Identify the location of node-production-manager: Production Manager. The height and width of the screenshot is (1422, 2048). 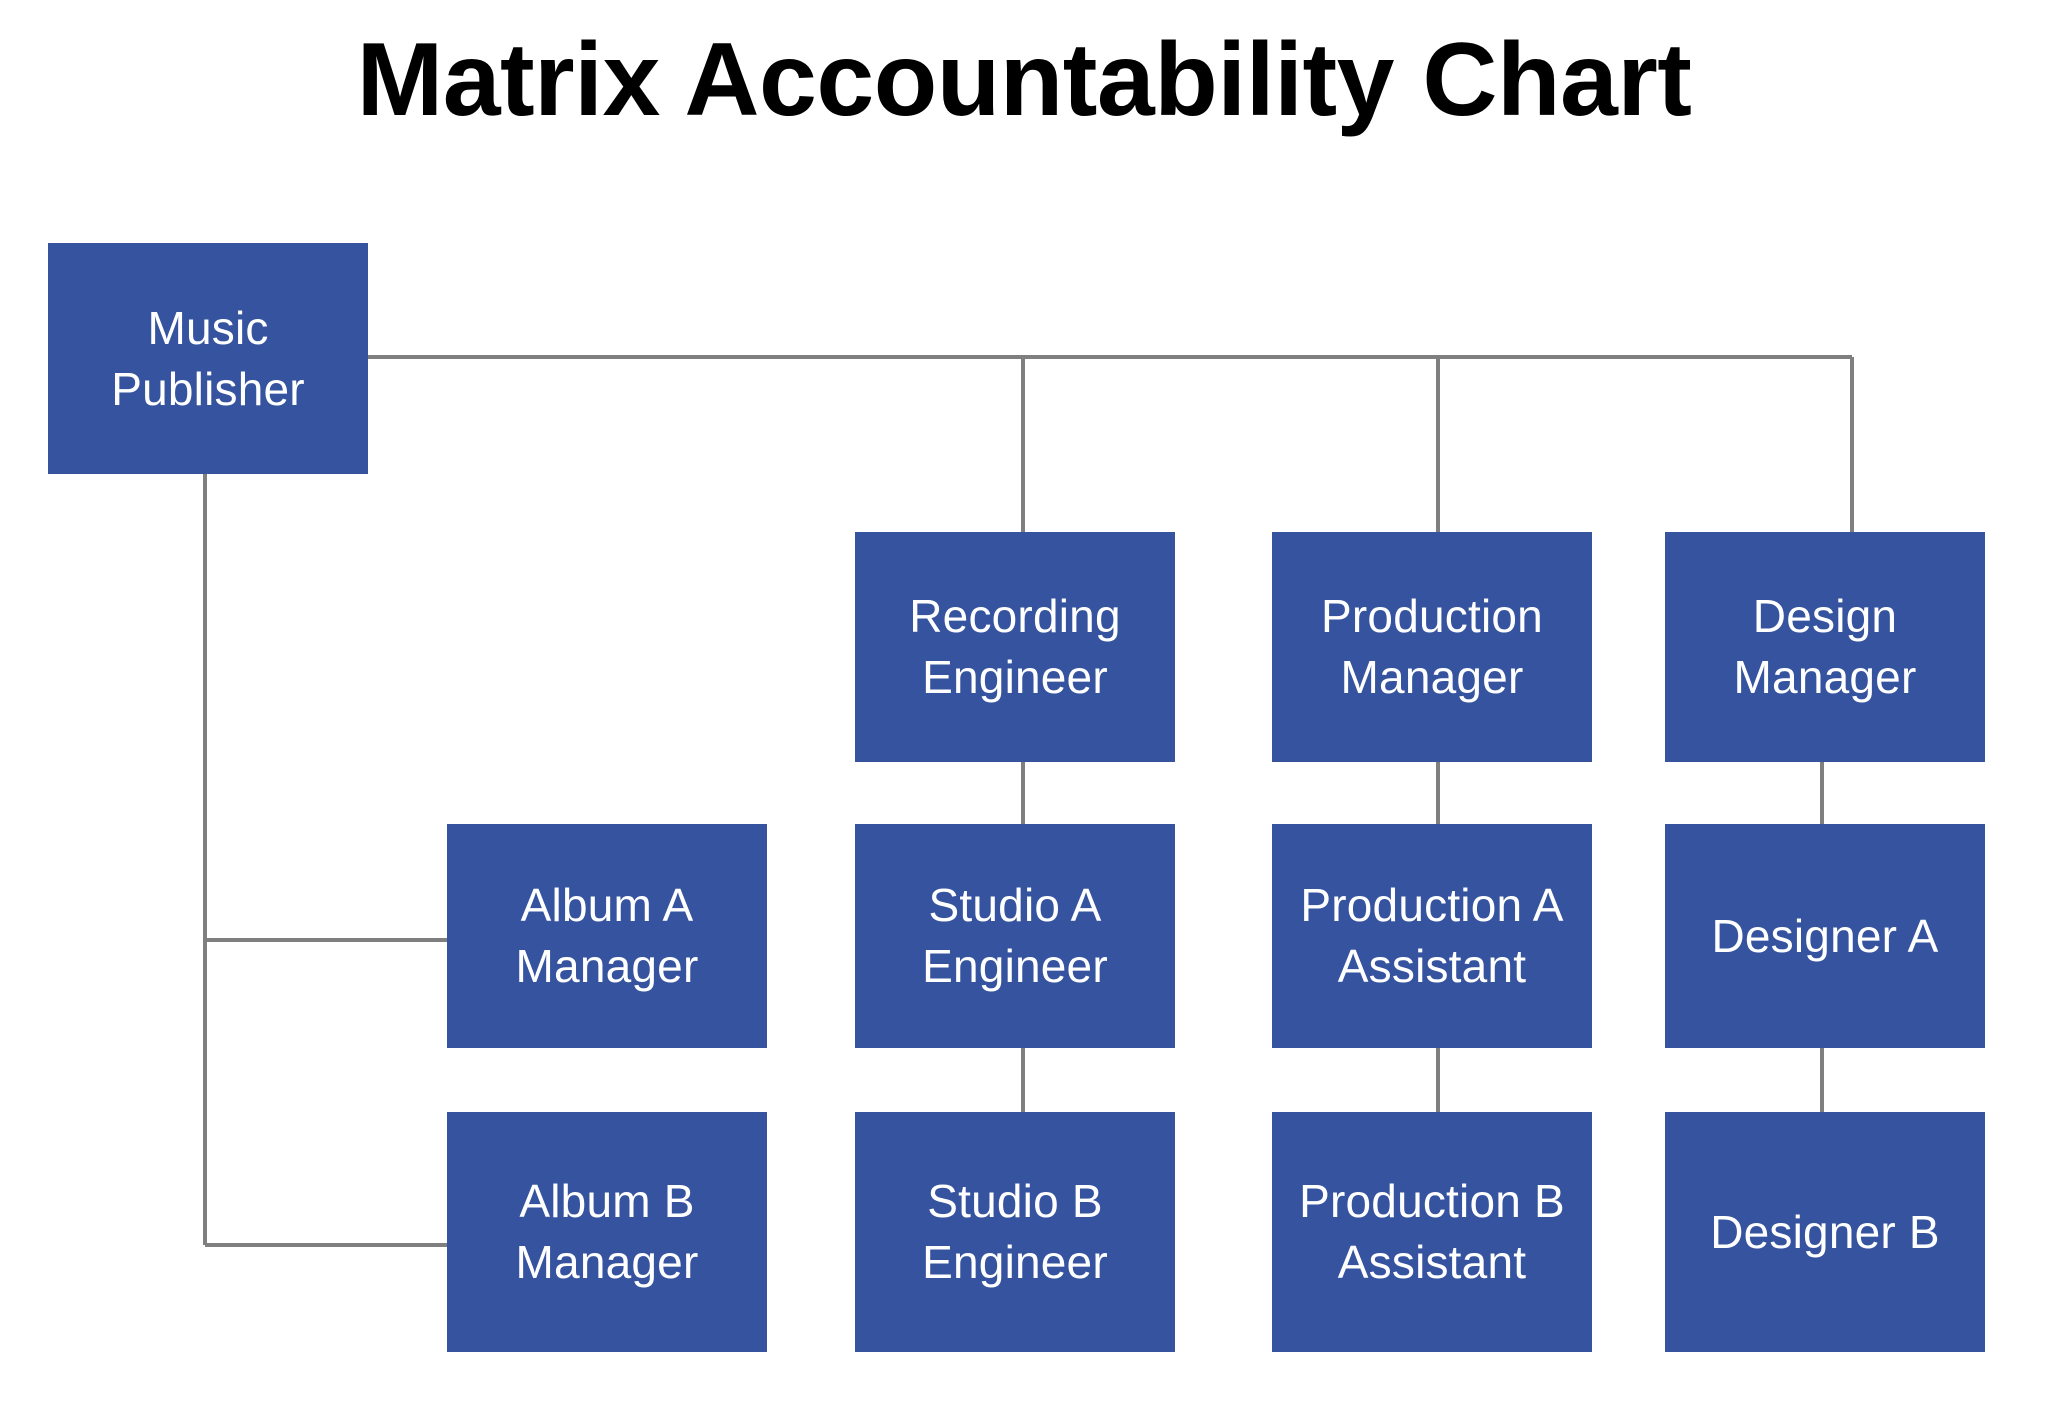
(1432, 647).